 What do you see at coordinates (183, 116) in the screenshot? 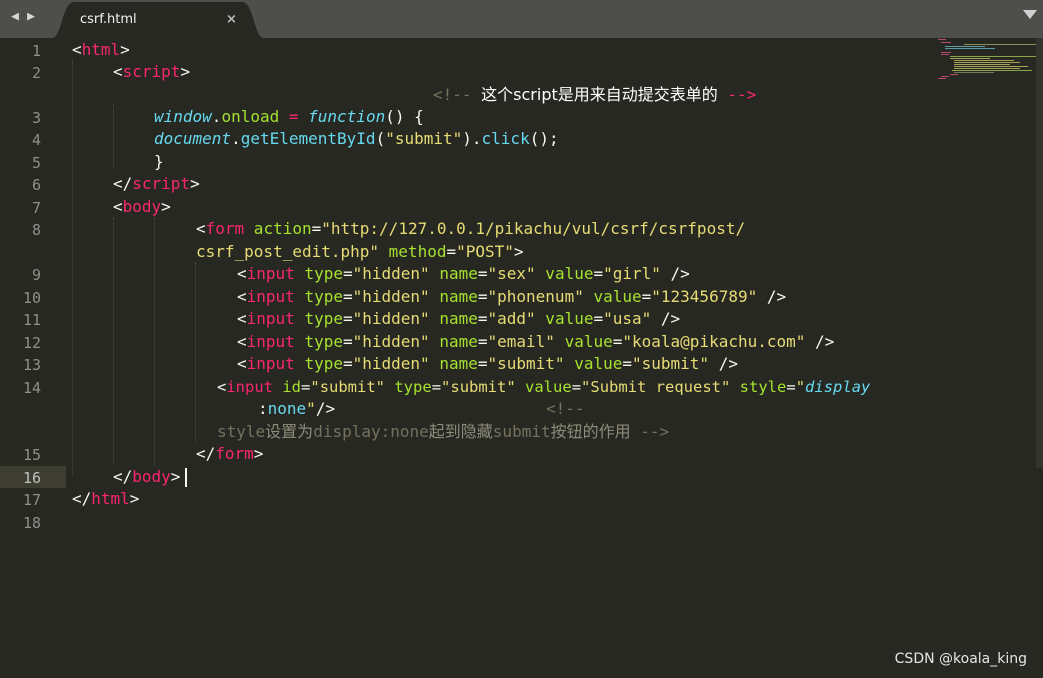
I see `js-object: window` at bounding box center [183, 116].